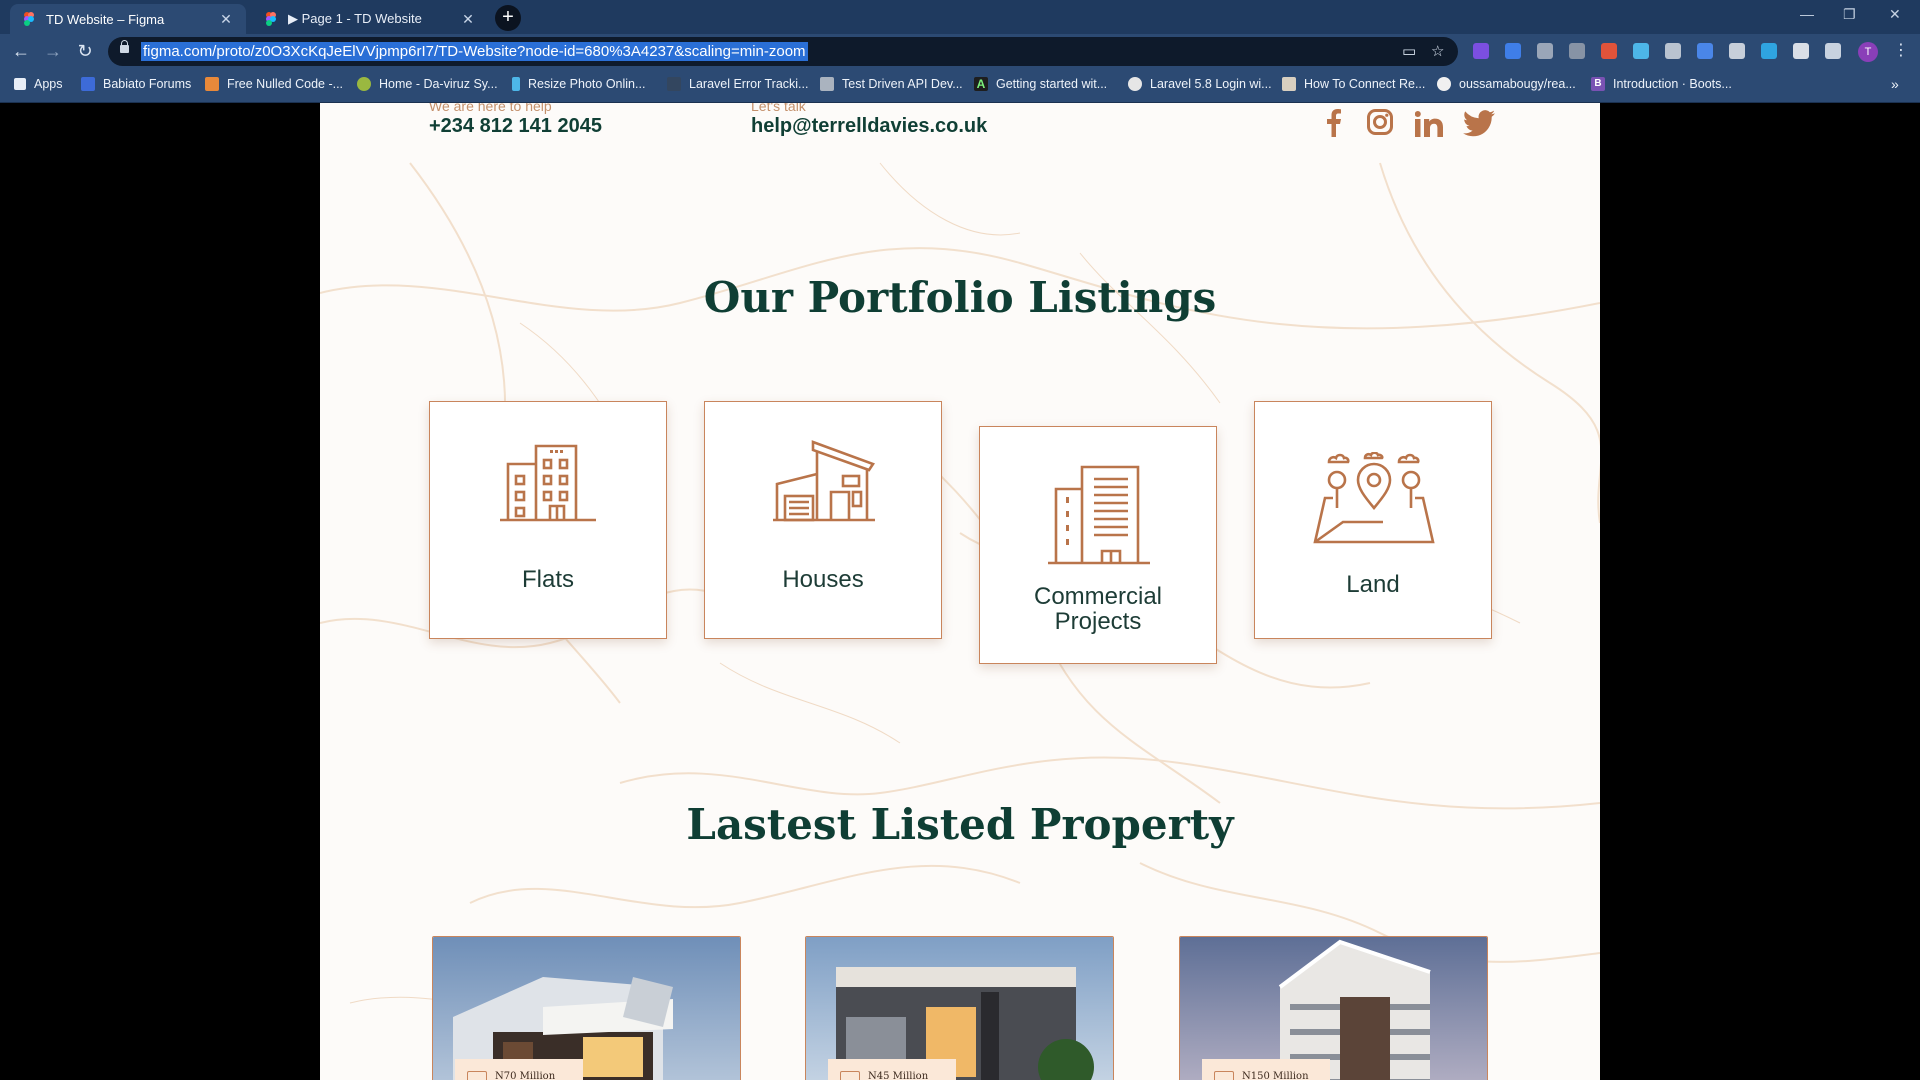  Describe the element at coordinates (85, 51) in the screenshot. I see `reload-icon: ↻` at that location.